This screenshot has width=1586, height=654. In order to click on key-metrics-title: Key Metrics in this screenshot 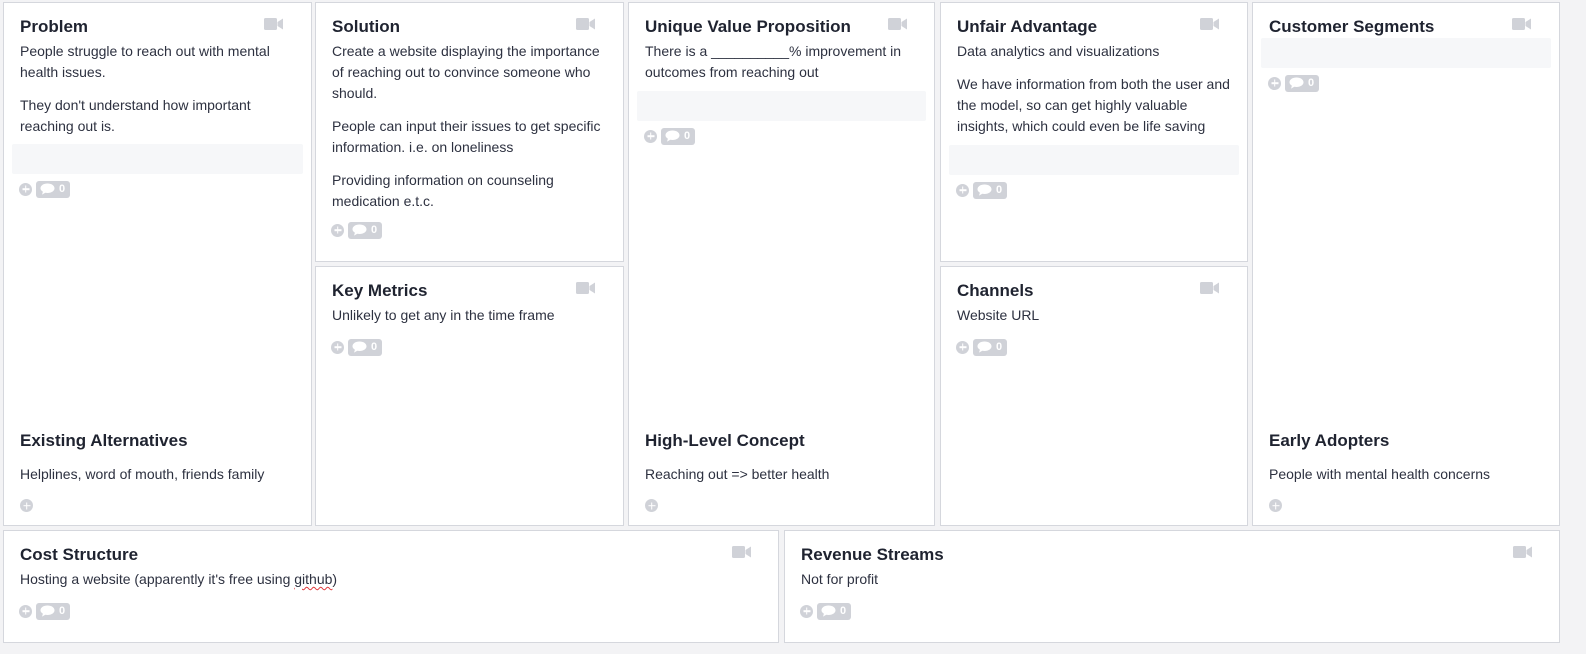, I will do `click(380, 290)`.